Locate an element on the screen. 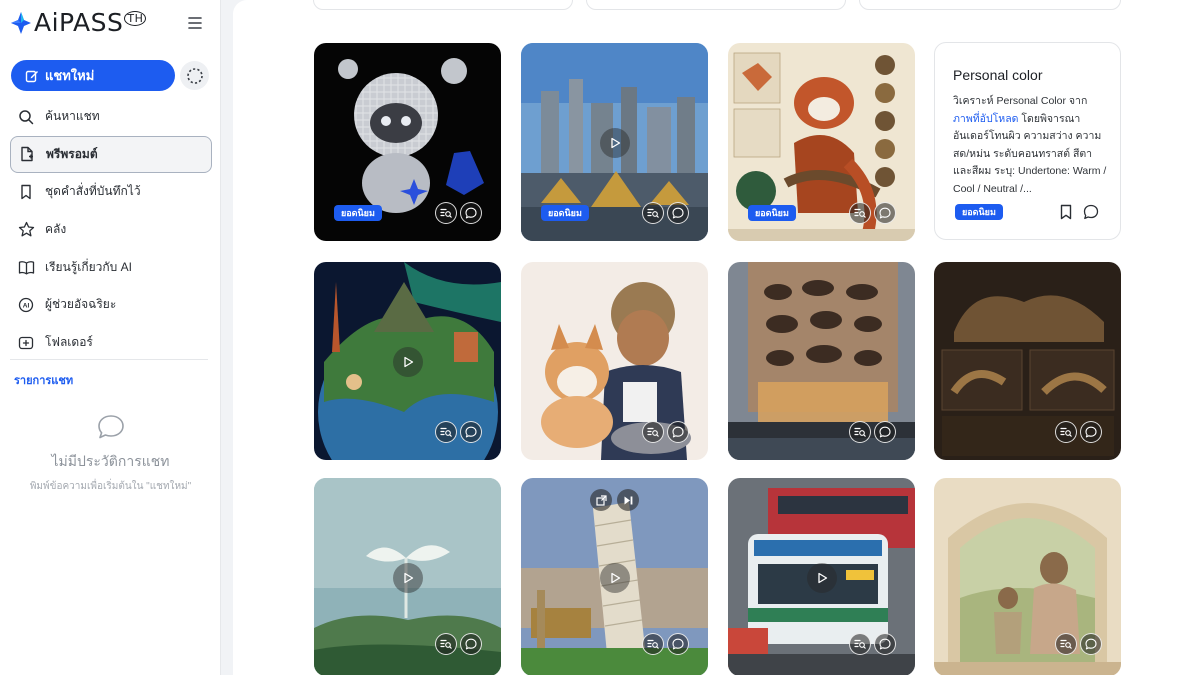 Image resolution: width=1200 pixels, height=675 pixels. card-bangkok-city: ยอดนิยม is located at coordinates (614, 142).